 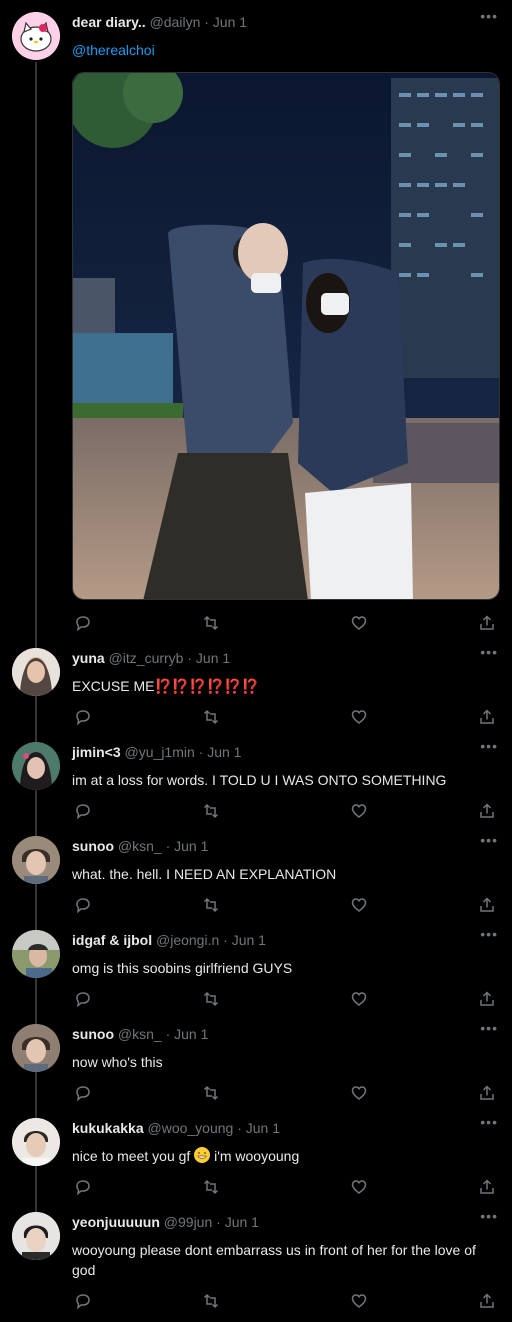 I want to click on handle: @jeongi.n, so click(x=187, y=940).